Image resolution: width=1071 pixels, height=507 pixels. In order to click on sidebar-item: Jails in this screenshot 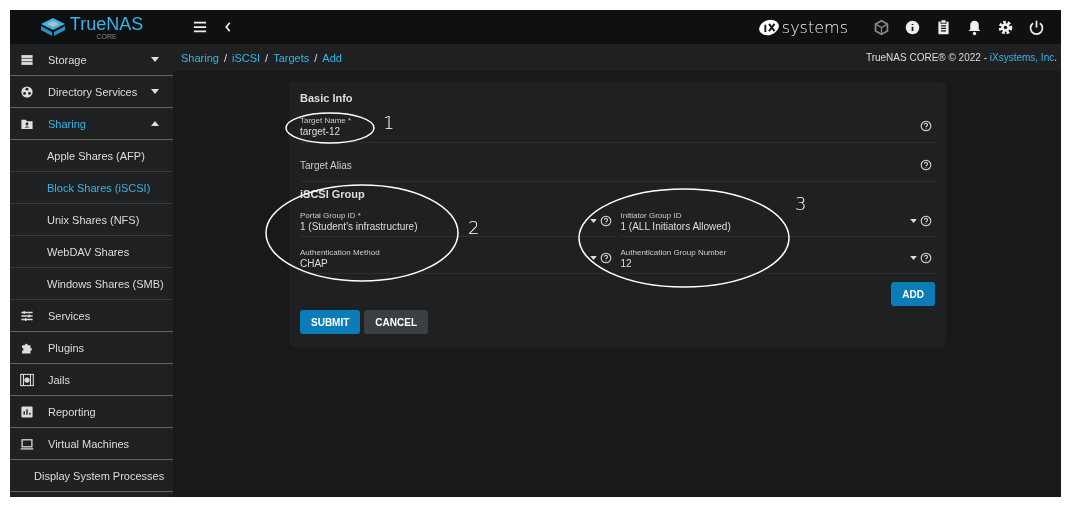, I will do `click(91, 380)`.